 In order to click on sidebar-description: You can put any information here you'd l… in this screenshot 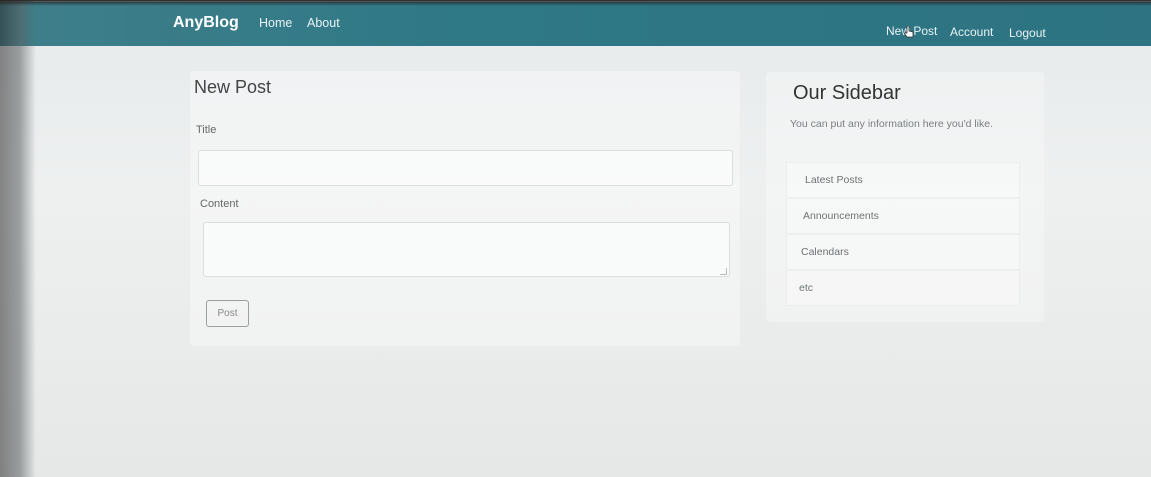, I will do `click(891, 124)`.